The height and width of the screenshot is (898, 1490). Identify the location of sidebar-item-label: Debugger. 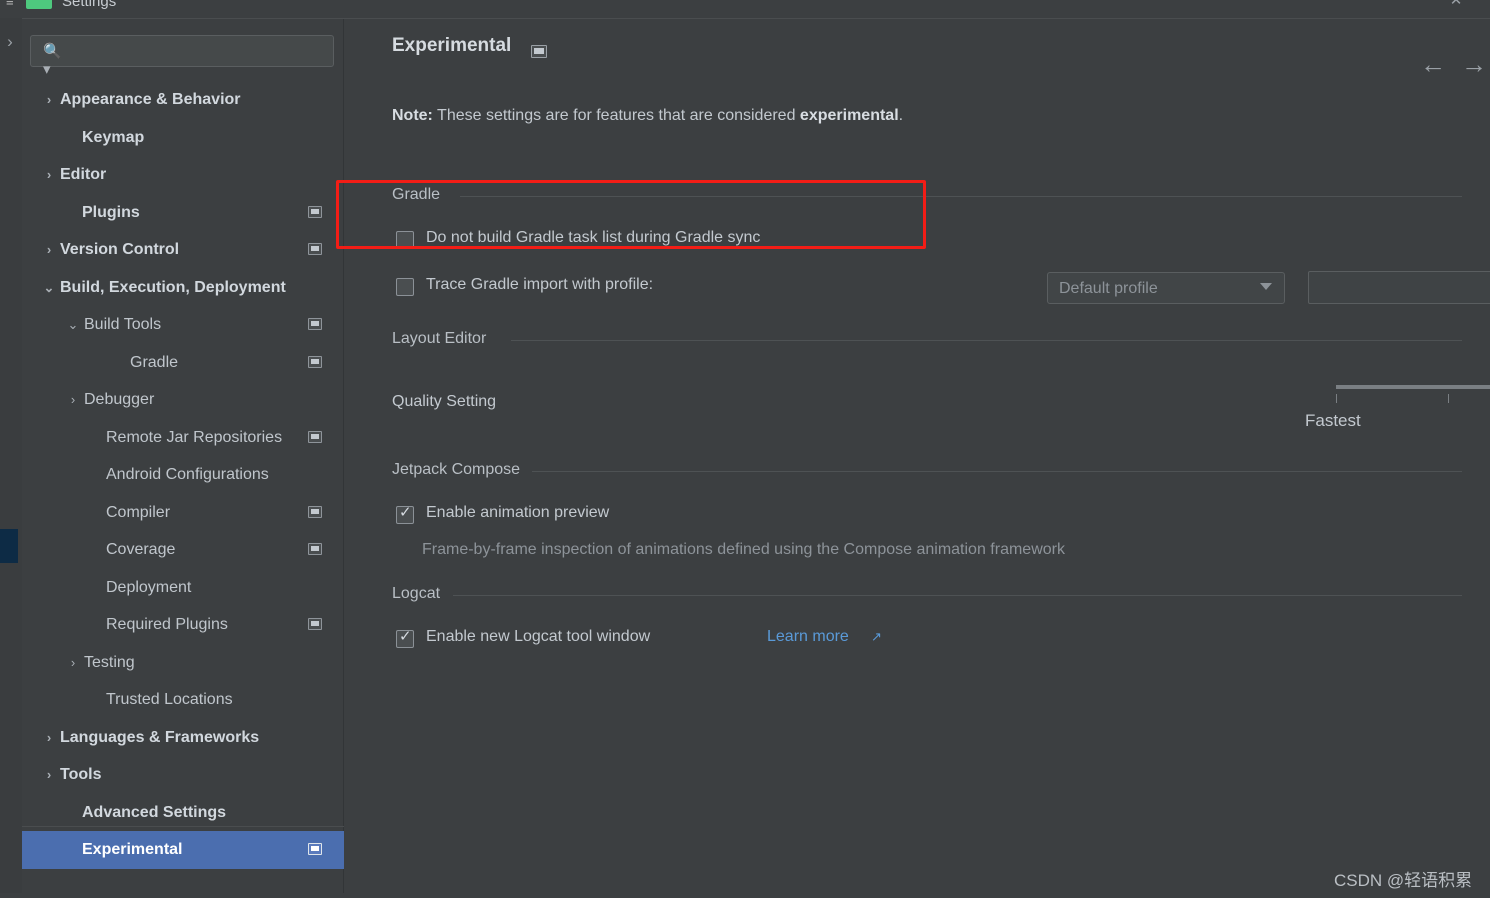
(119, 399).